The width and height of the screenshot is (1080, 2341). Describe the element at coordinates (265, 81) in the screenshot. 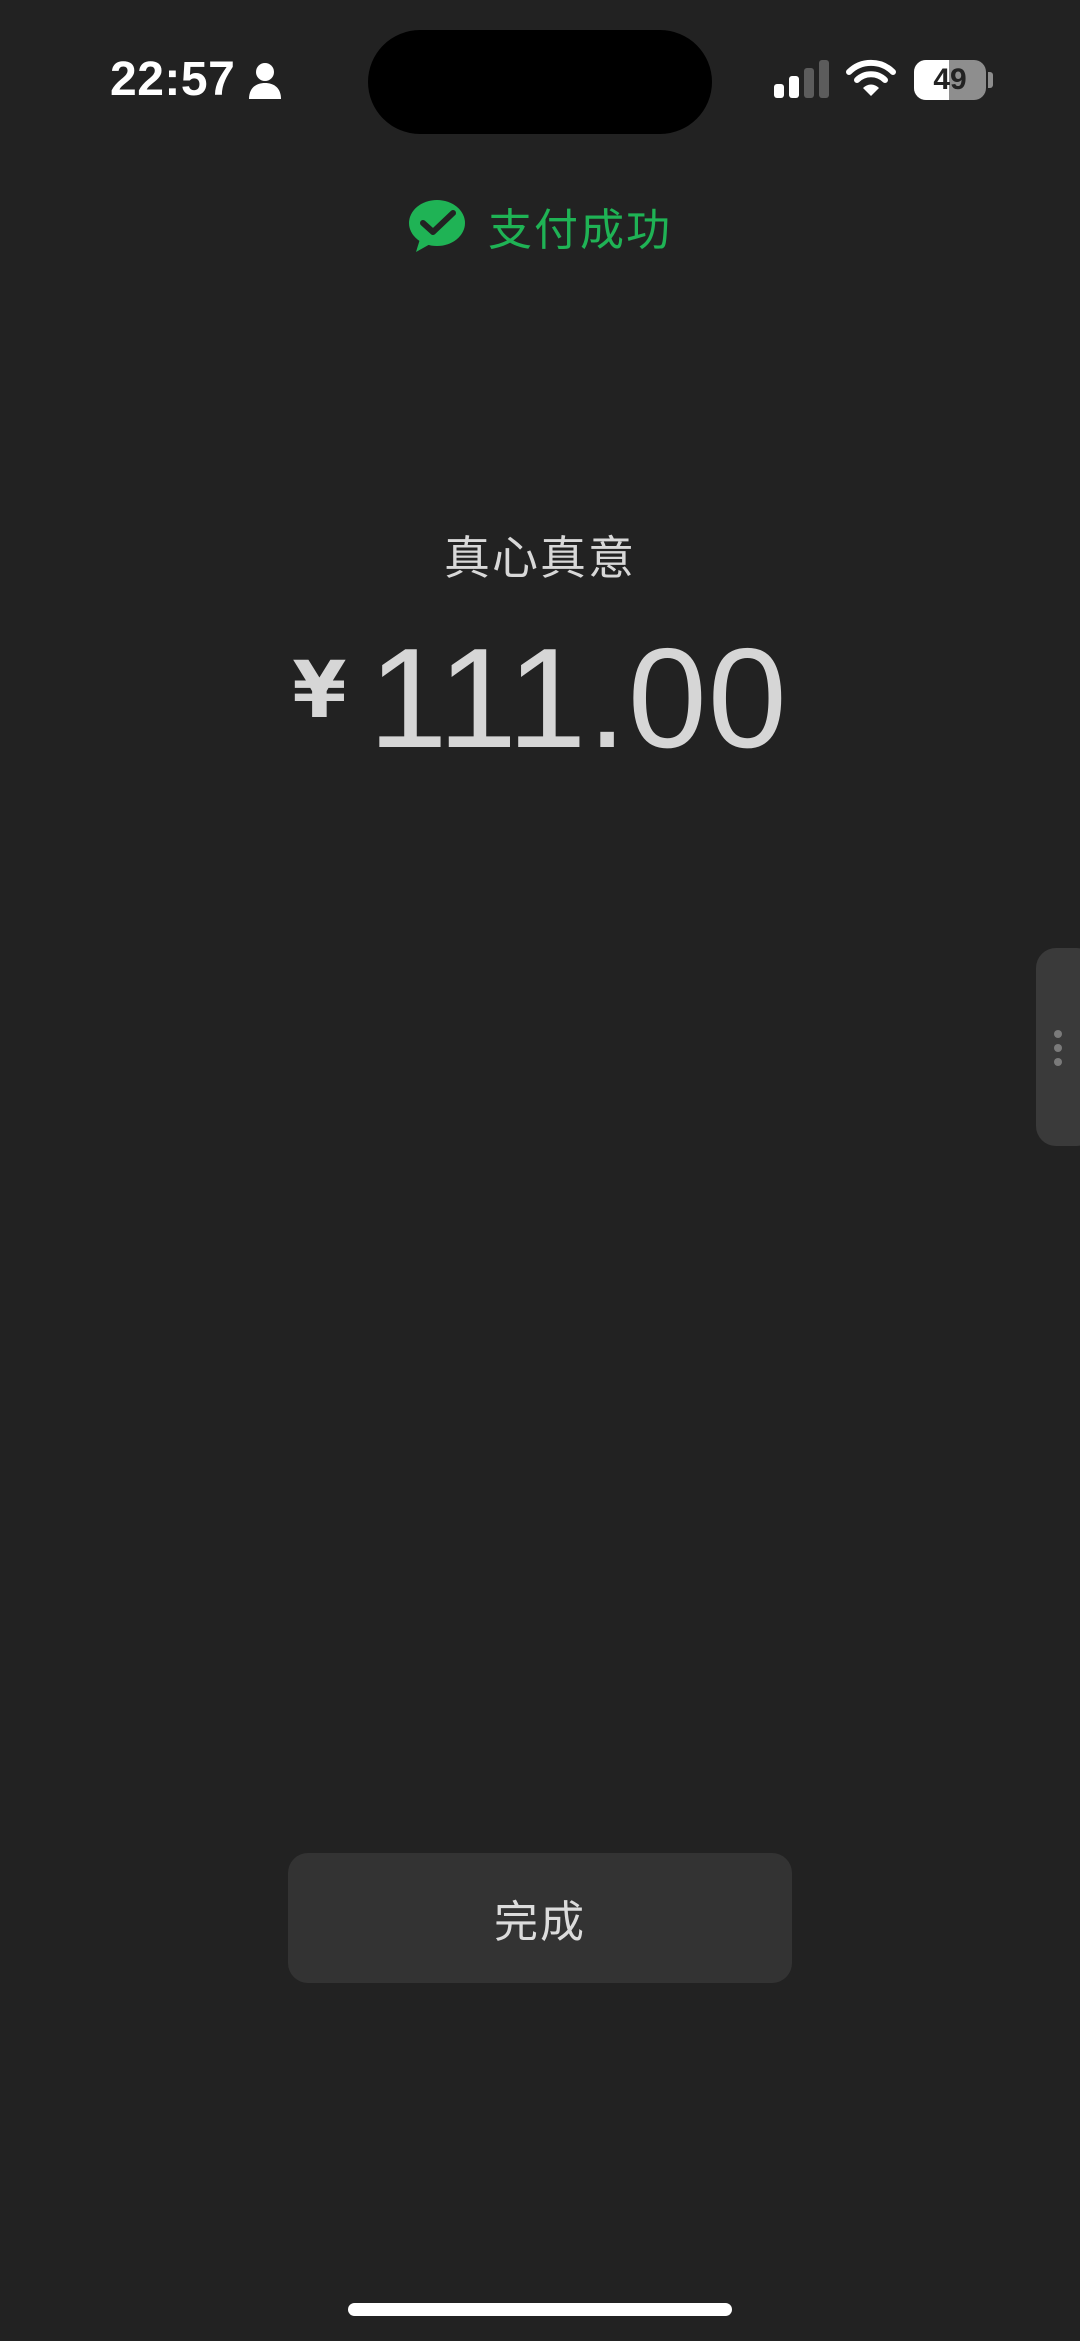

I see `person-icon` at that location.